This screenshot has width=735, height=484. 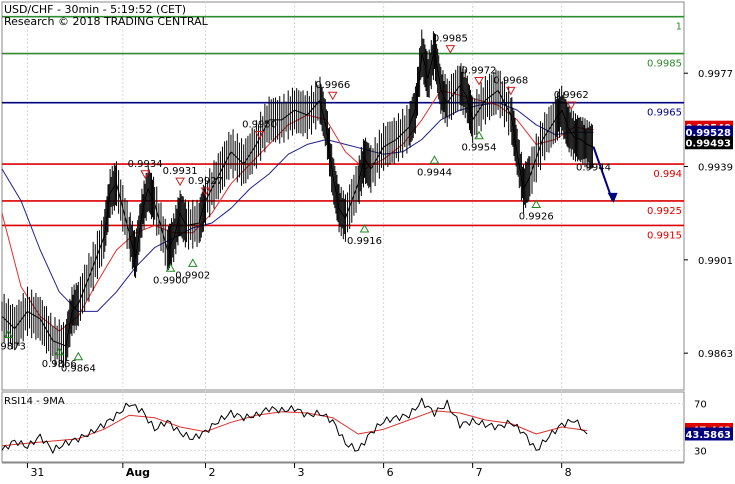 What do you see at coordinates (145, 164) in the screenshot?
I see `high-annotation-label: 0.9934` at bounding box center [145, 164].